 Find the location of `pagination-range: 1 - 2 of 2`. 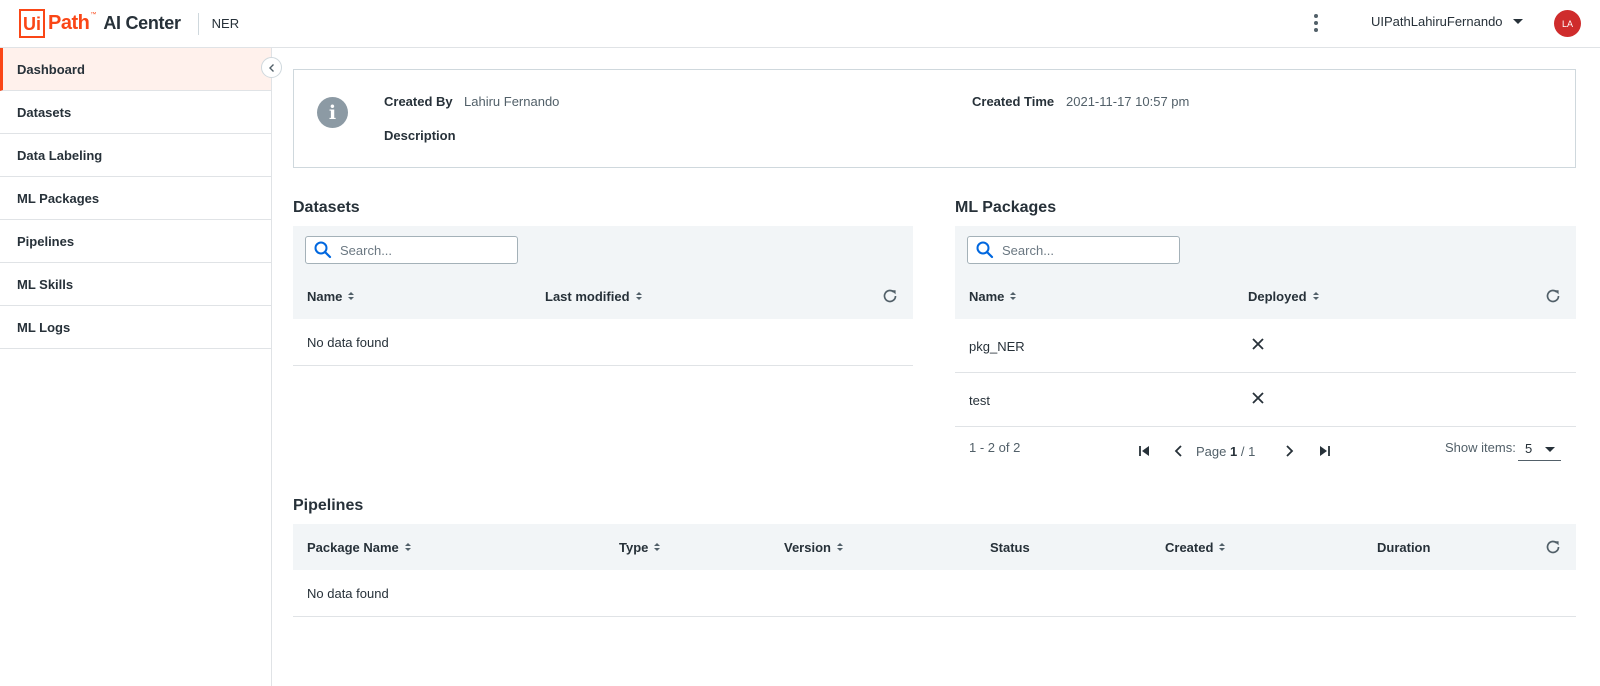

pagination-range: 1 - 2 of 2 is located at coordinates (995, 447).